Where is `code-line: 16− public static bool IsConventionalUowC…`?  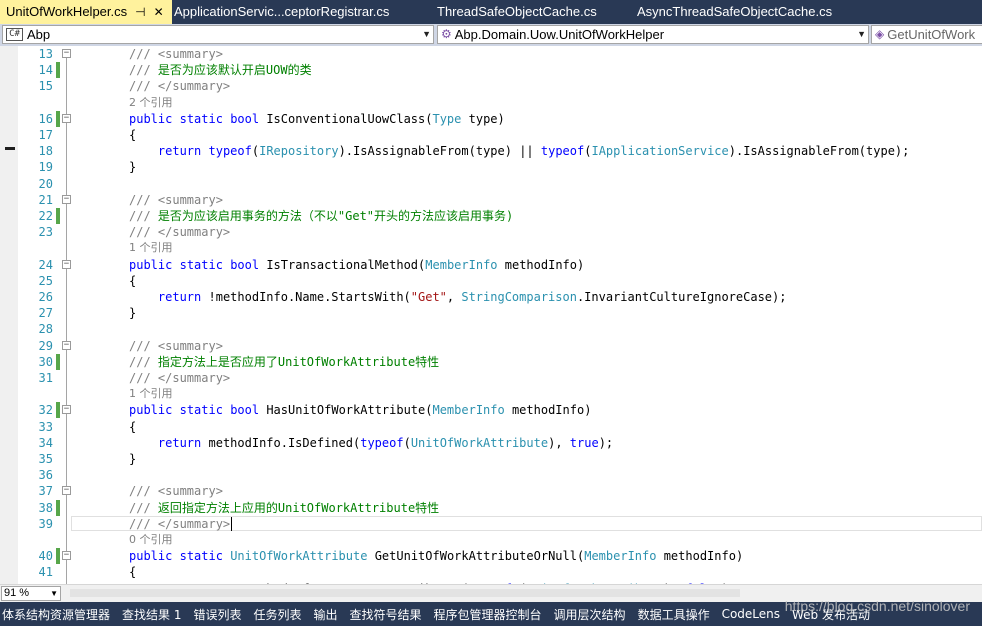
code-line: 16− public static bool IsConventionalUowC… is located at coordinates (491, 118).